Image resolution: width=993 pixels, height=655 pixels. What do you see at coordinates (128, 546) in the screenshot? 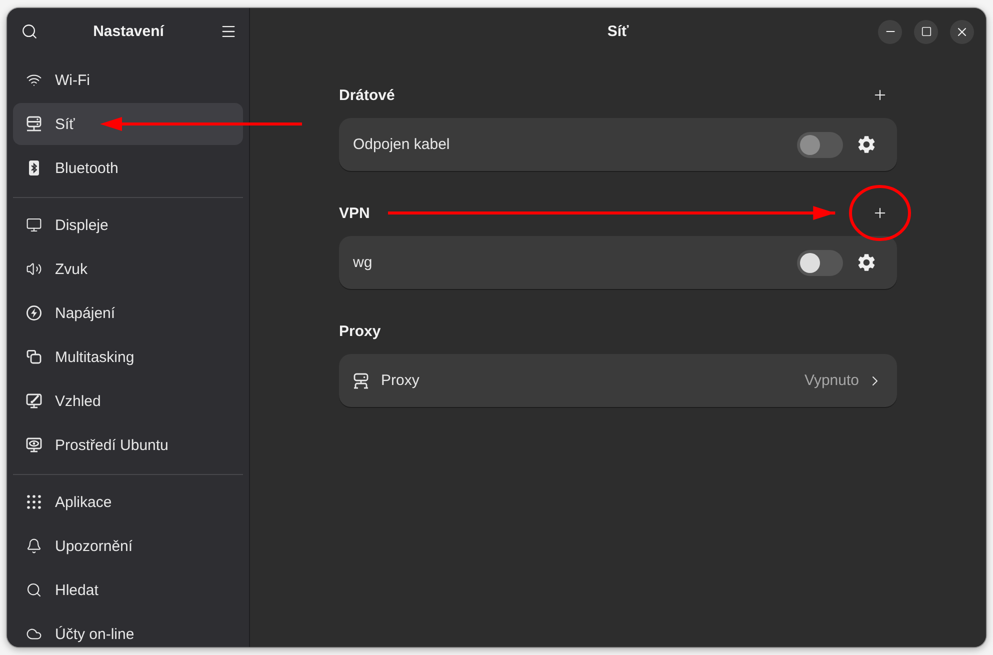
I see `sidebar-item: Upozornění` at bounding box center [128, 546].